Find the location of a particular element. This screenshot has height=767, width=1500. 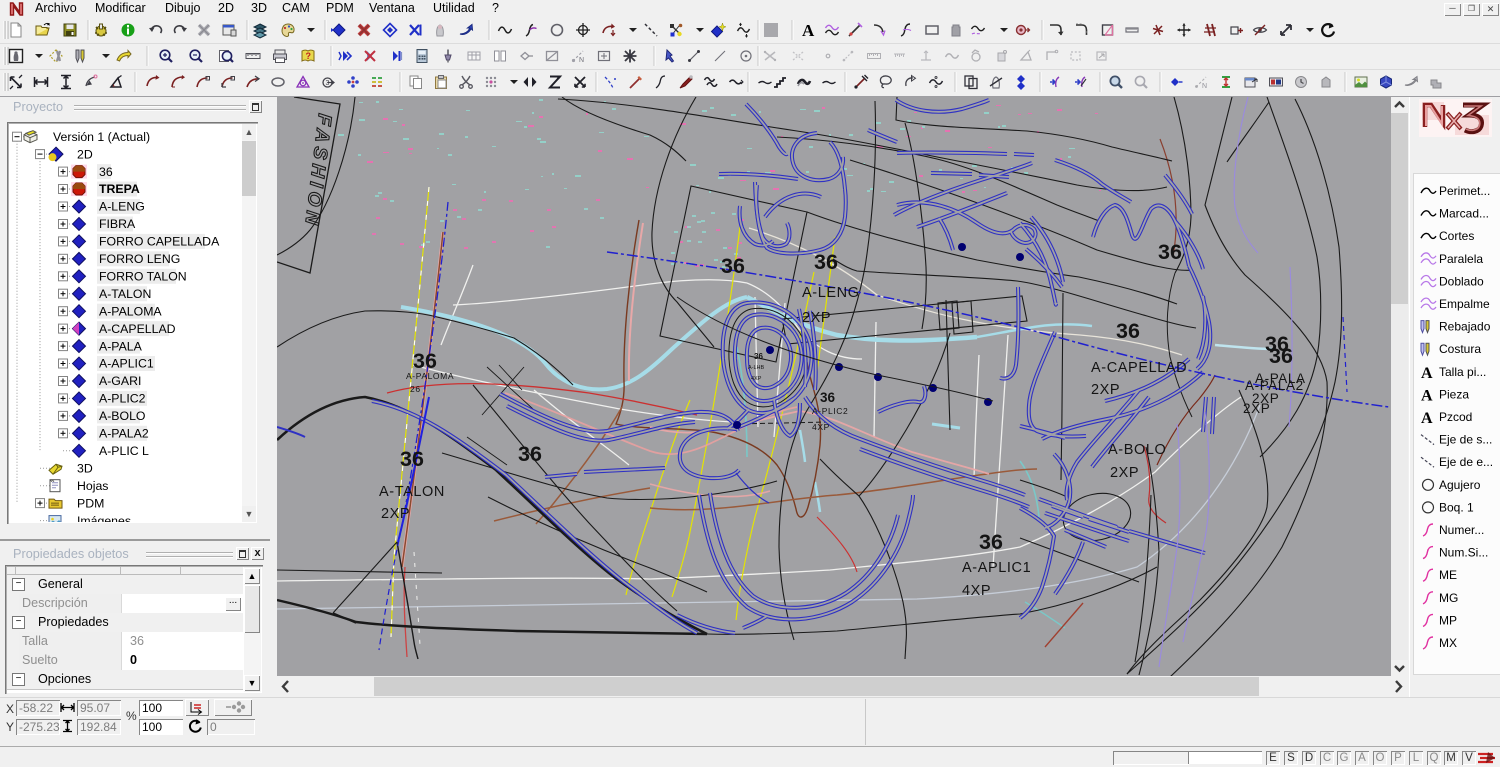

svg-text: Empalme is located at coordinates (1464, 304).